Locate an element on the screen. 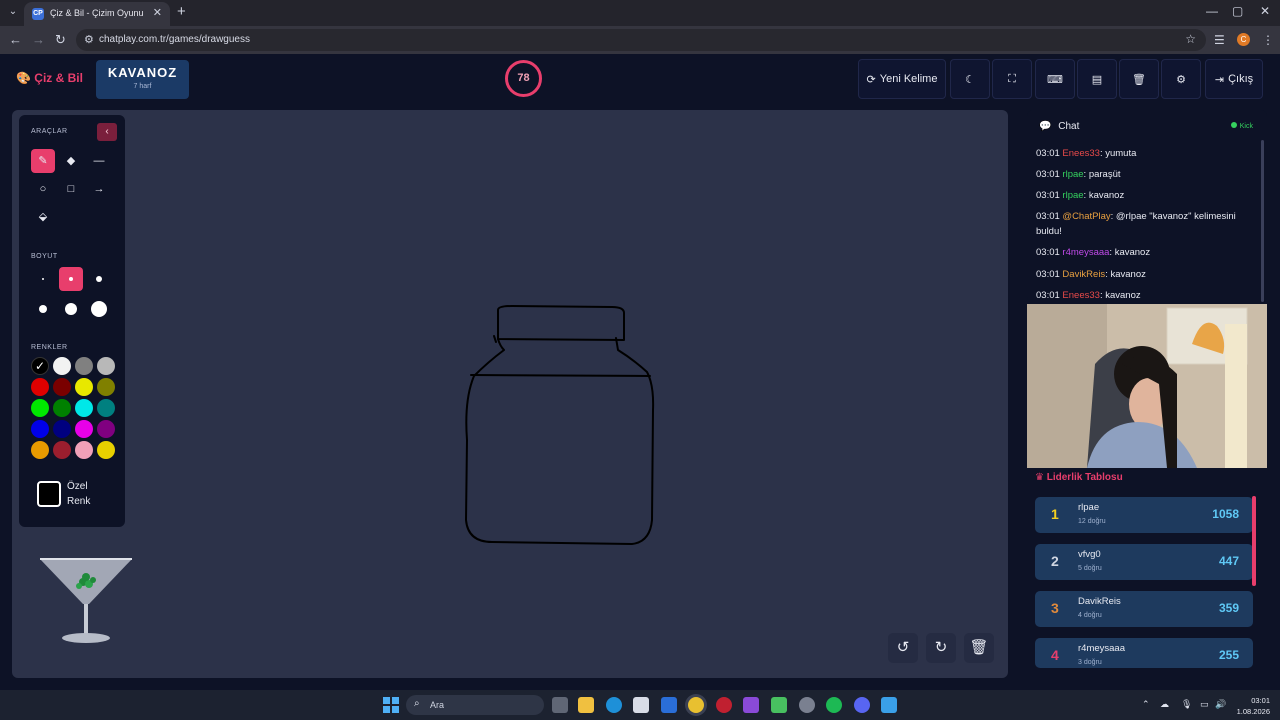  redo-button: ↻ is located at coordinates (941, 648).